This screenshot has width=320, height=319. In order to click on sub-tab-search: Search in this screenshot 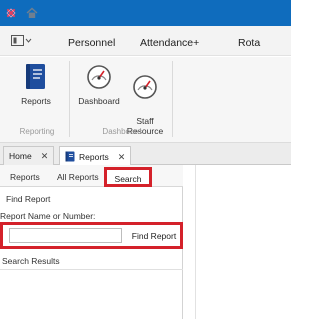, I will do `click(128, 177)`.